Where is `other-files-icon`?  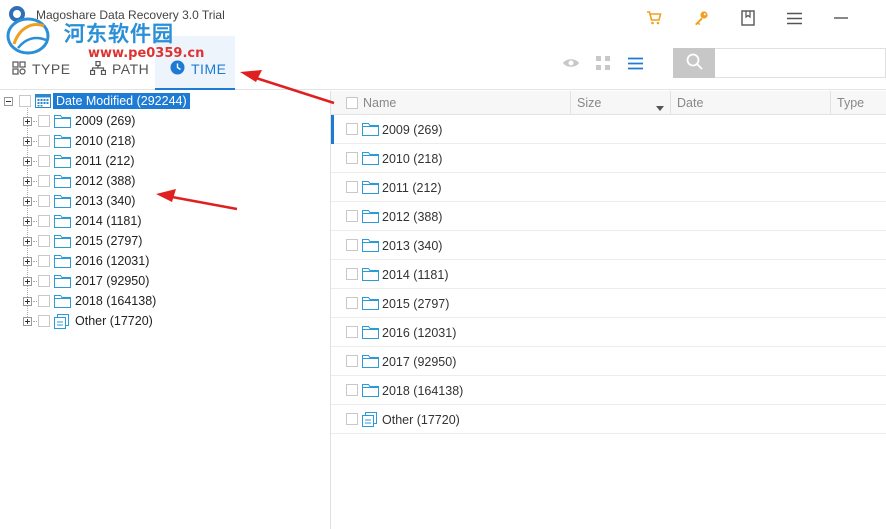
other-files-icon is located at coordinates (62, 323).